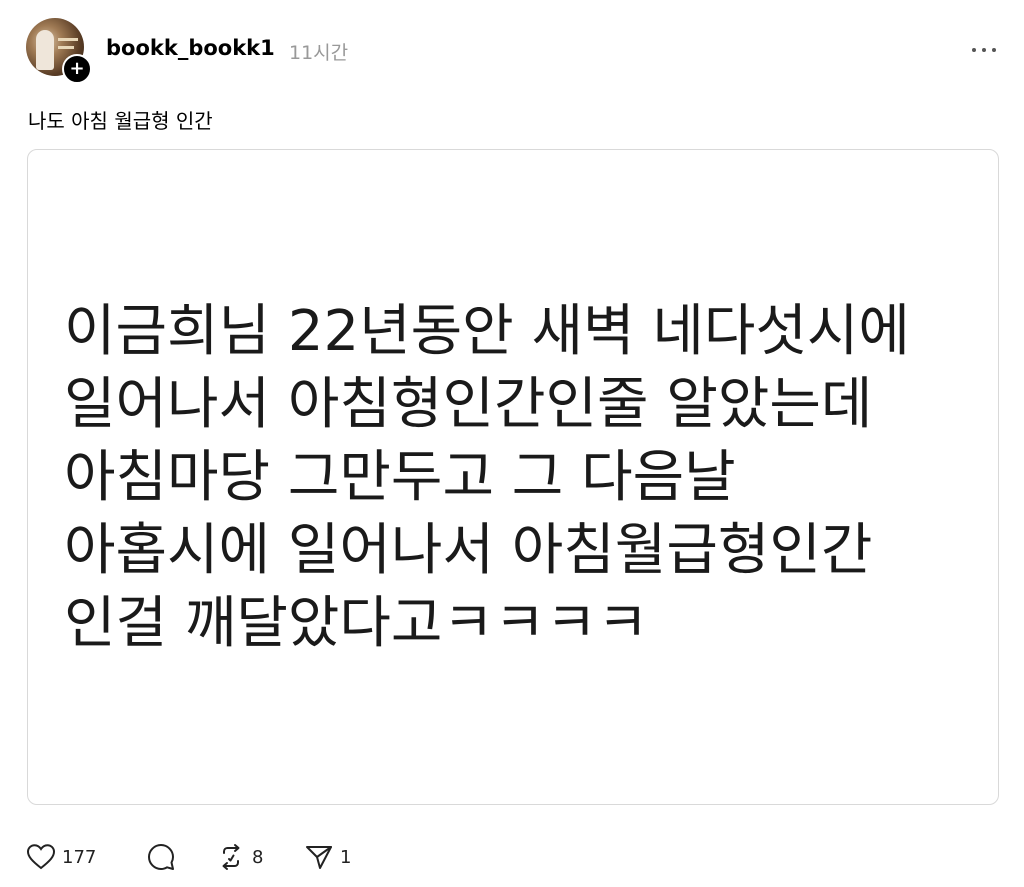 The width and height of the screenshot is (1024, 887). I want to click on comment-icon, so click(161, 857).